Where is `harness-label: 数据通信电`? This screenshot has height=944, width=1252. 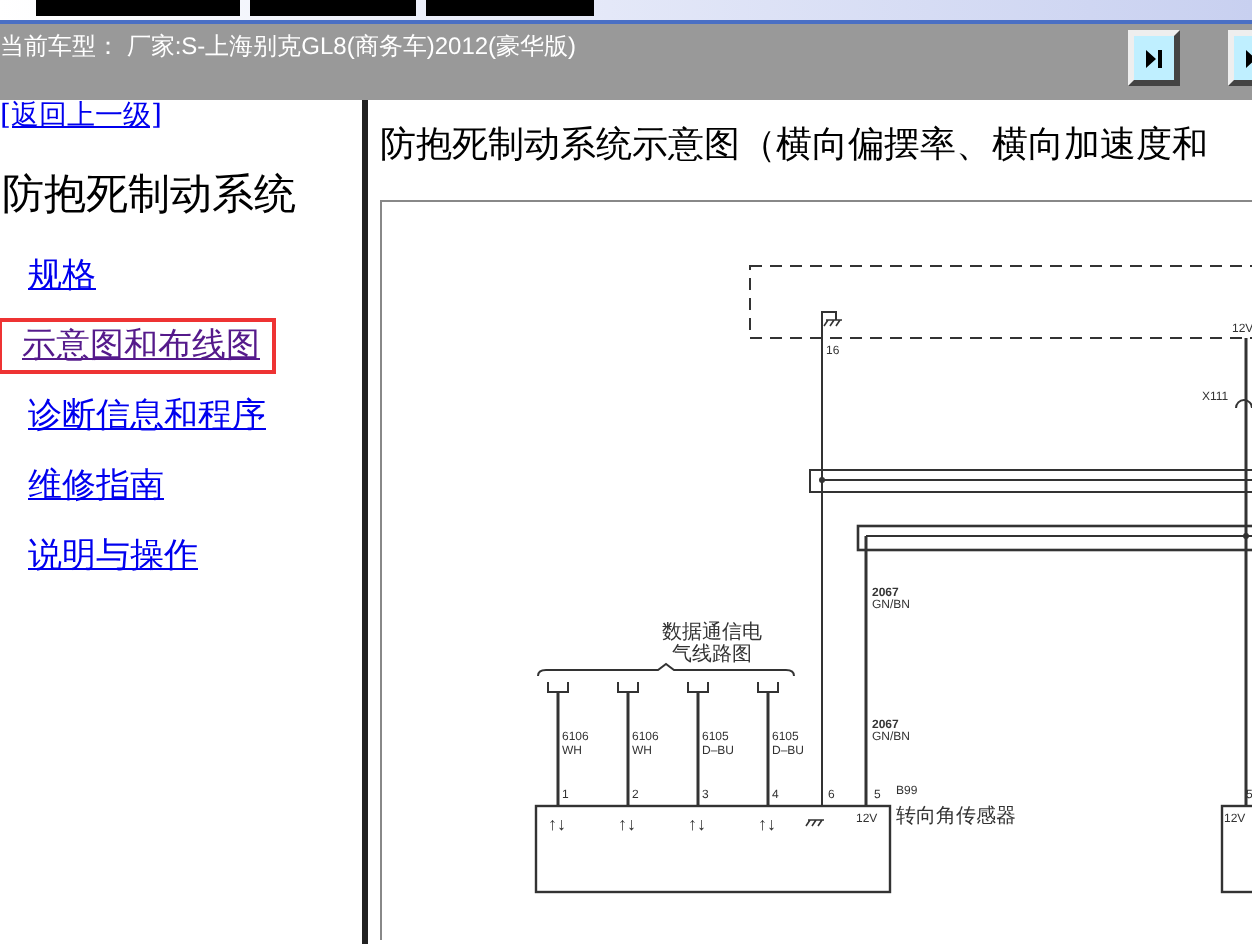 harness-label: 数据通信电 is located at coordinates (712, 633).